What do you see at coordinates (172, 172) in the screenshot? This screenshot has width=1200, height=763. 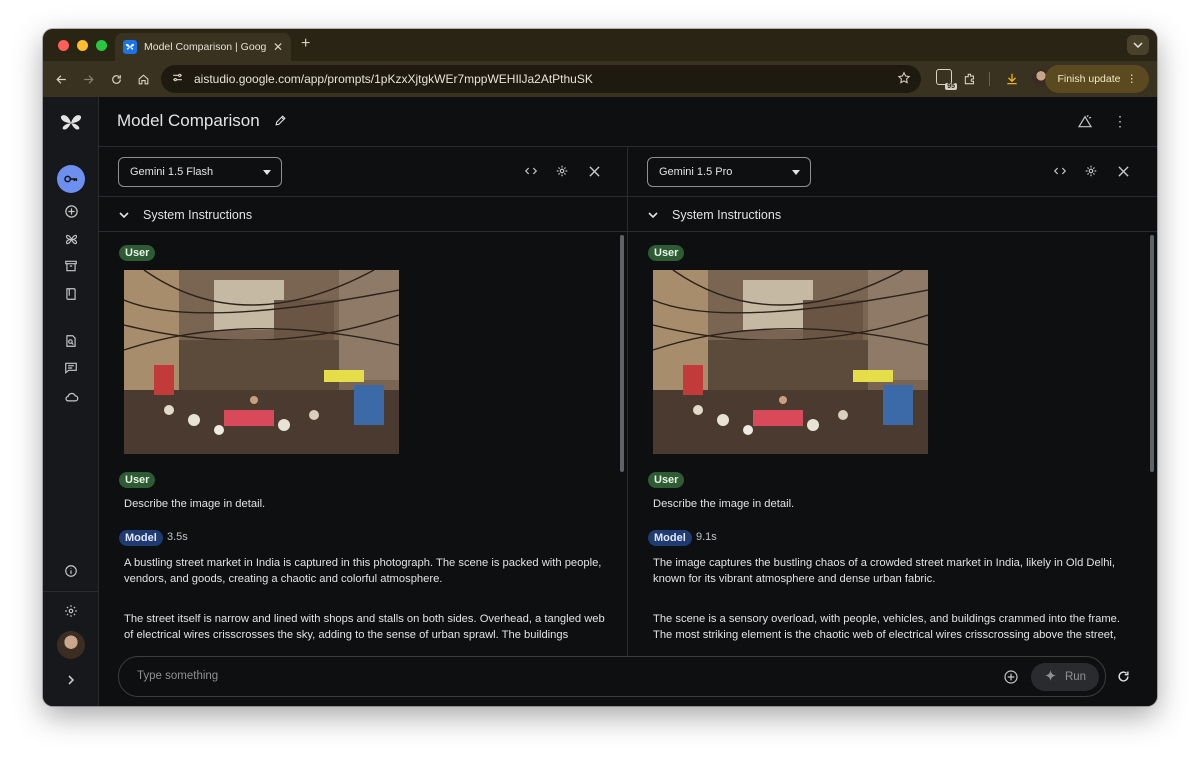 I see `model-select-value: Gemini 1.5 Flash` at bounding box center [172, 172].